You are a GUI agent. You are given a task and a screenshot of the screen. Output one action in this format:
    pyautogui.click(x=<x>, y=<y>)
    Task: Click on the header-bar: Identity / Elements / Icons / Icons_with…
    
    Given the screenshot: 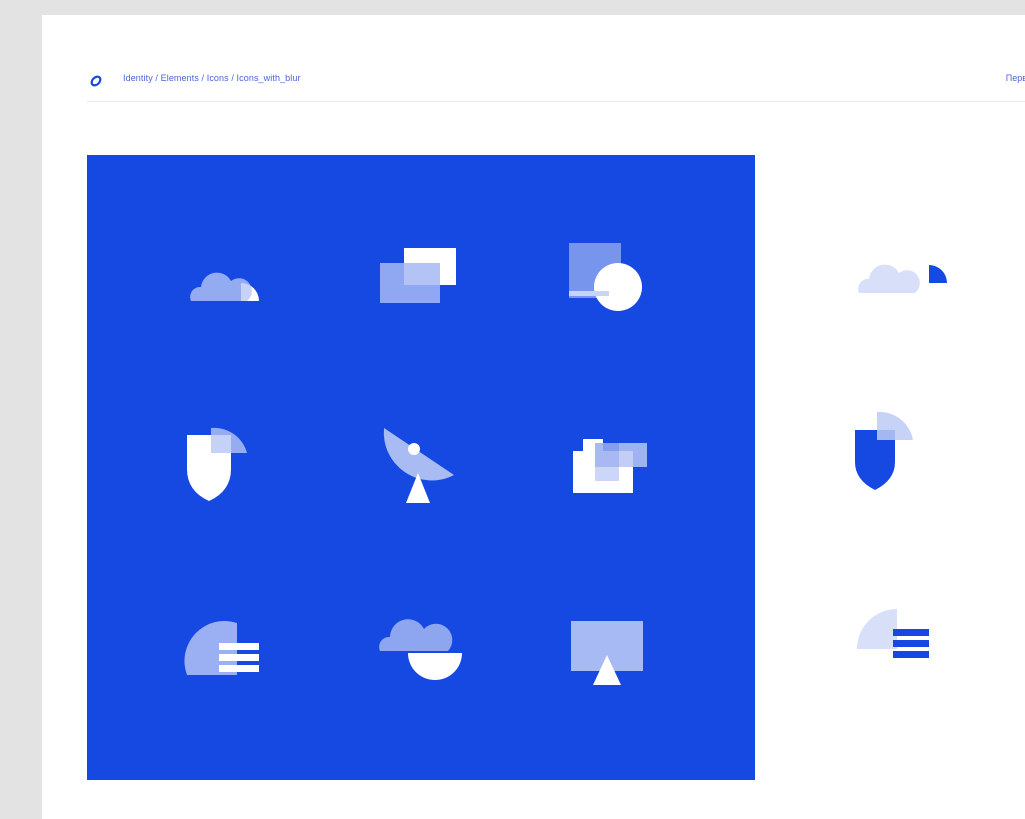 What is the action you would take?
    pyautogui.click(x=556, y=86)
    